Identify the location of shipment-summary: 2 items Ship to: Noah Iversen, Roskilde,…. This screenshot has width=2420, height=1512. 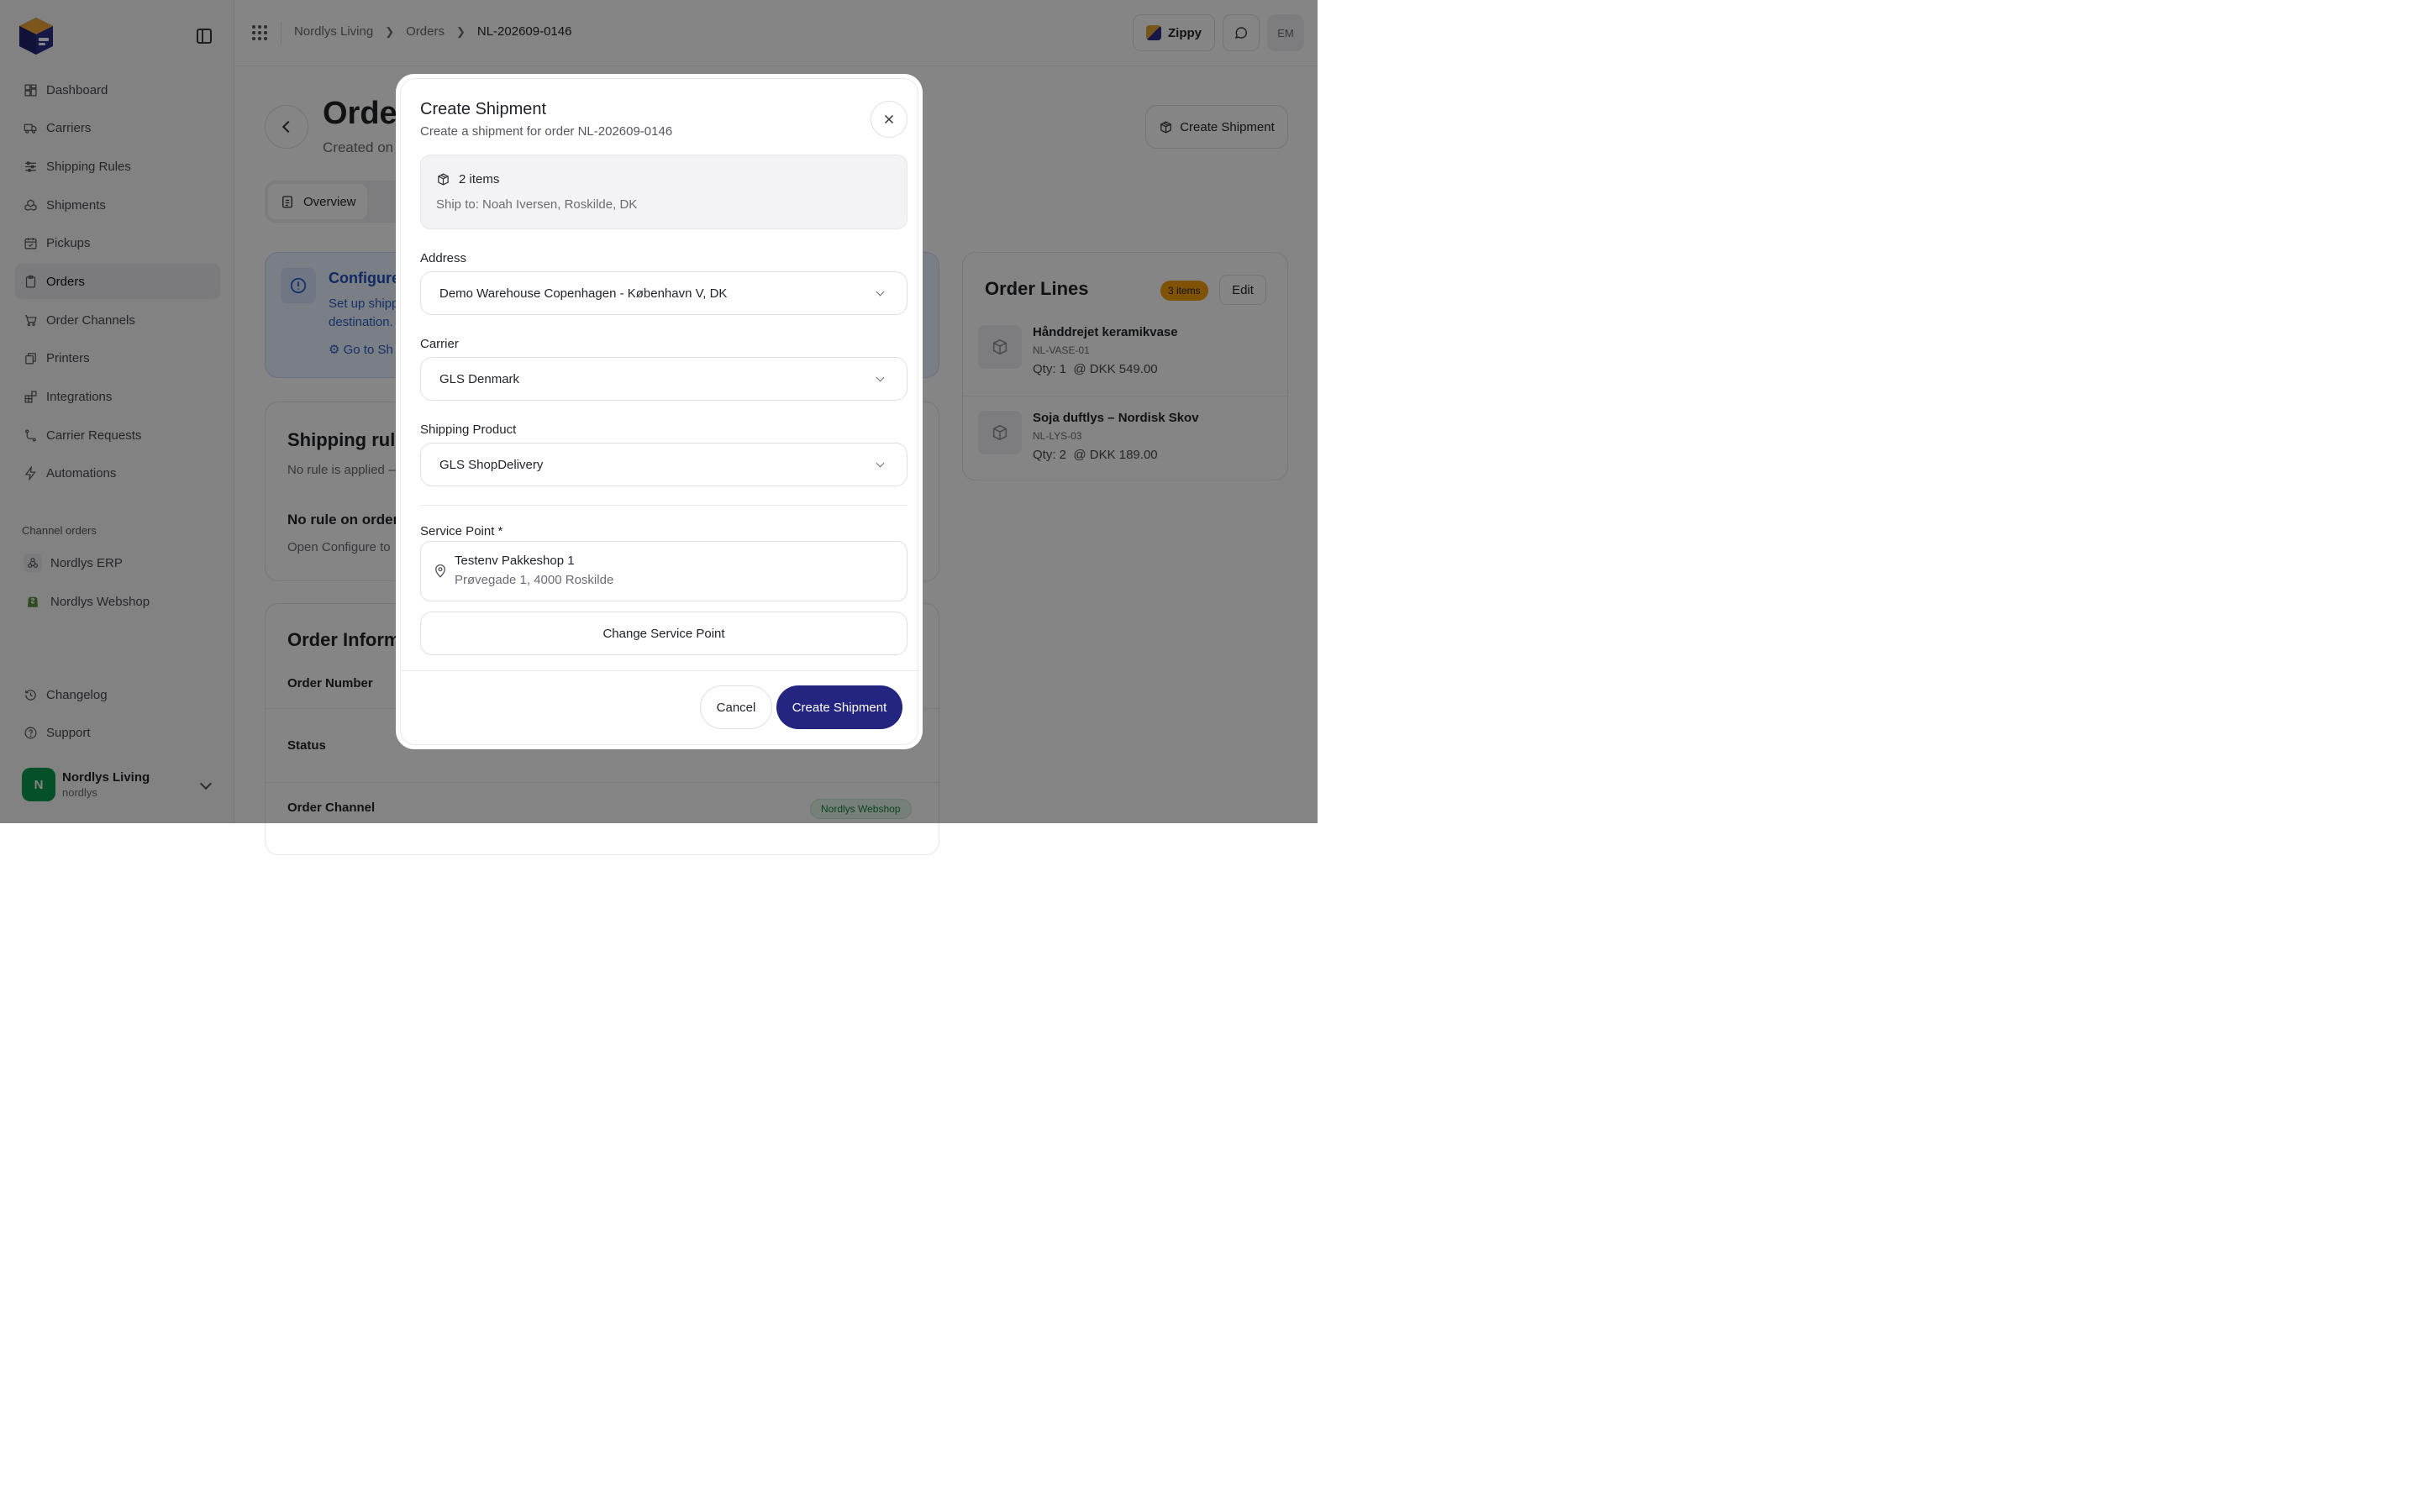
(664, 192).